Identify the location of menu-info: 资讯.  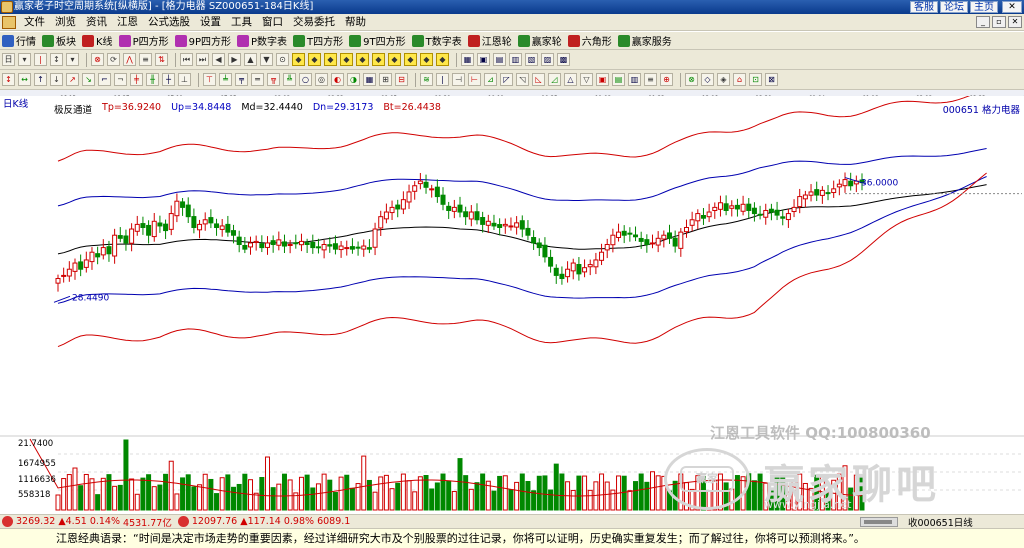
(96, 22).